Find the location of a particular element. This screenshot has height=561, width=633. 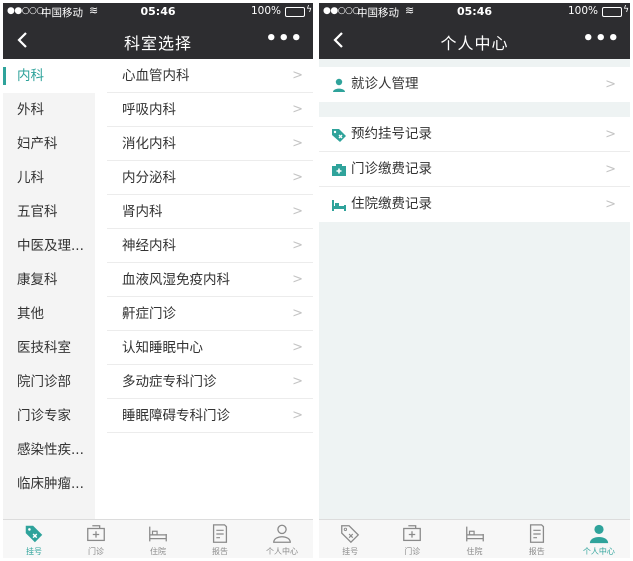

status-bar: ●●○○○ 中国移动 ≋ 05:46 100% ϟ is located at coordinates (158, 12).